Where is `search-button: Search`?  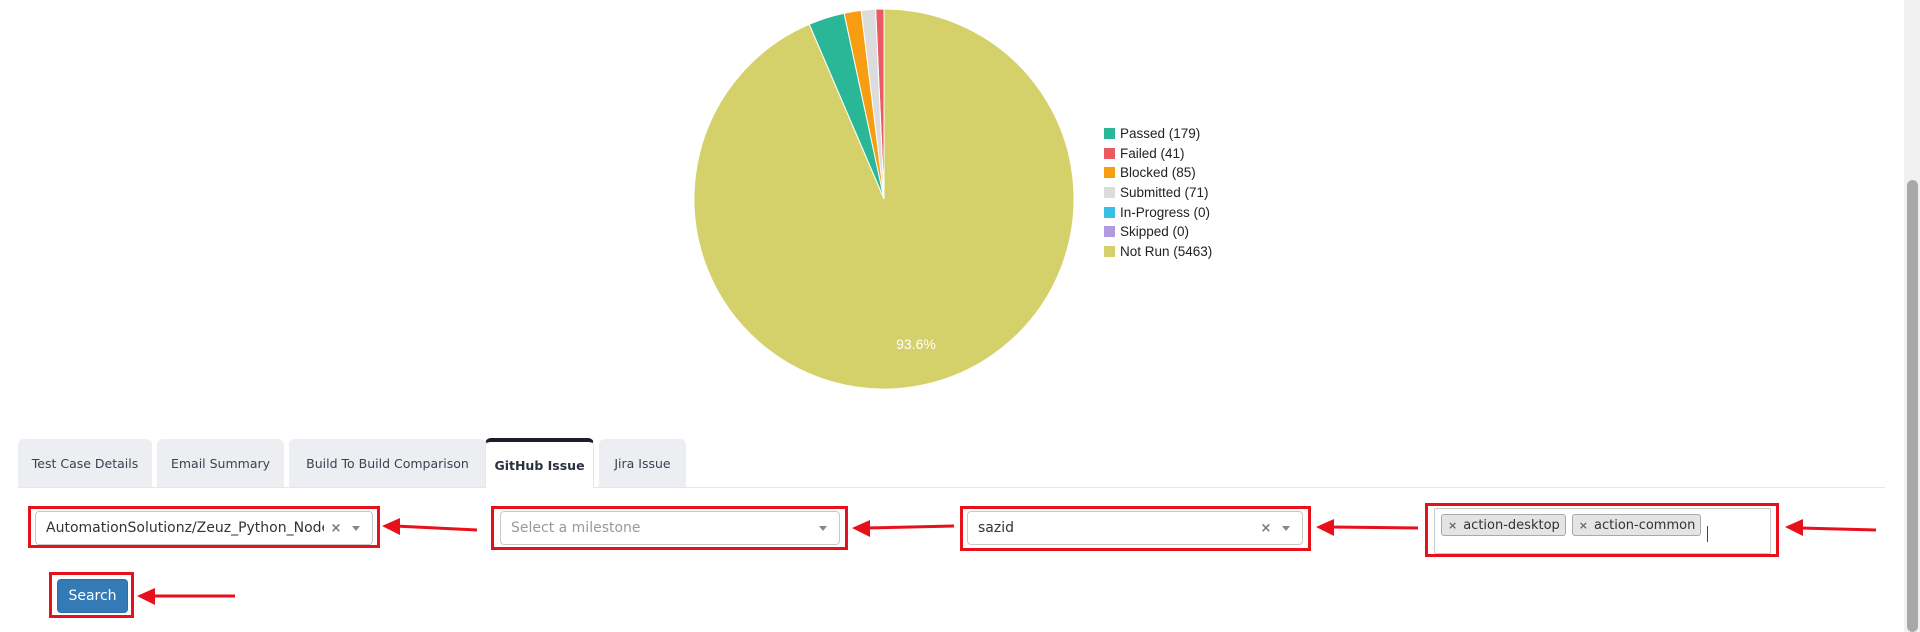 search-button: Search is located at coordinates (92, 596).